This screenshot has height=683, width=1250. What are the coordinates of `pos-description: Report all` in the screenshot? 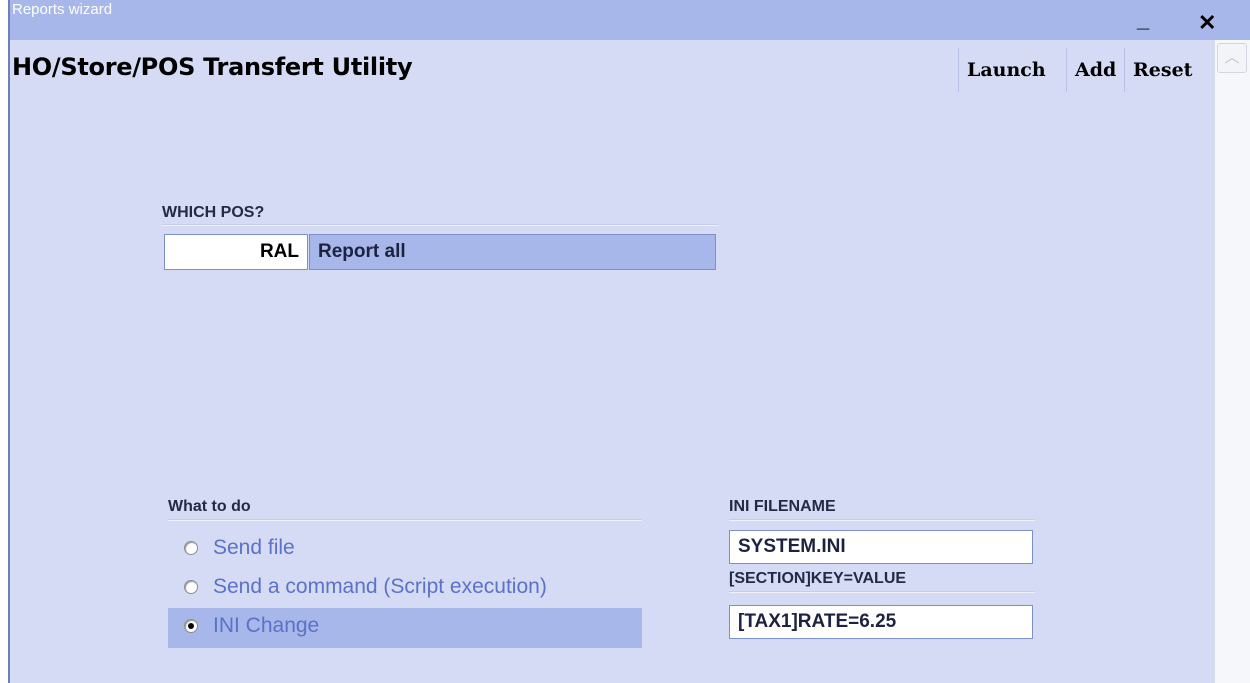 It's located at (512, 252).